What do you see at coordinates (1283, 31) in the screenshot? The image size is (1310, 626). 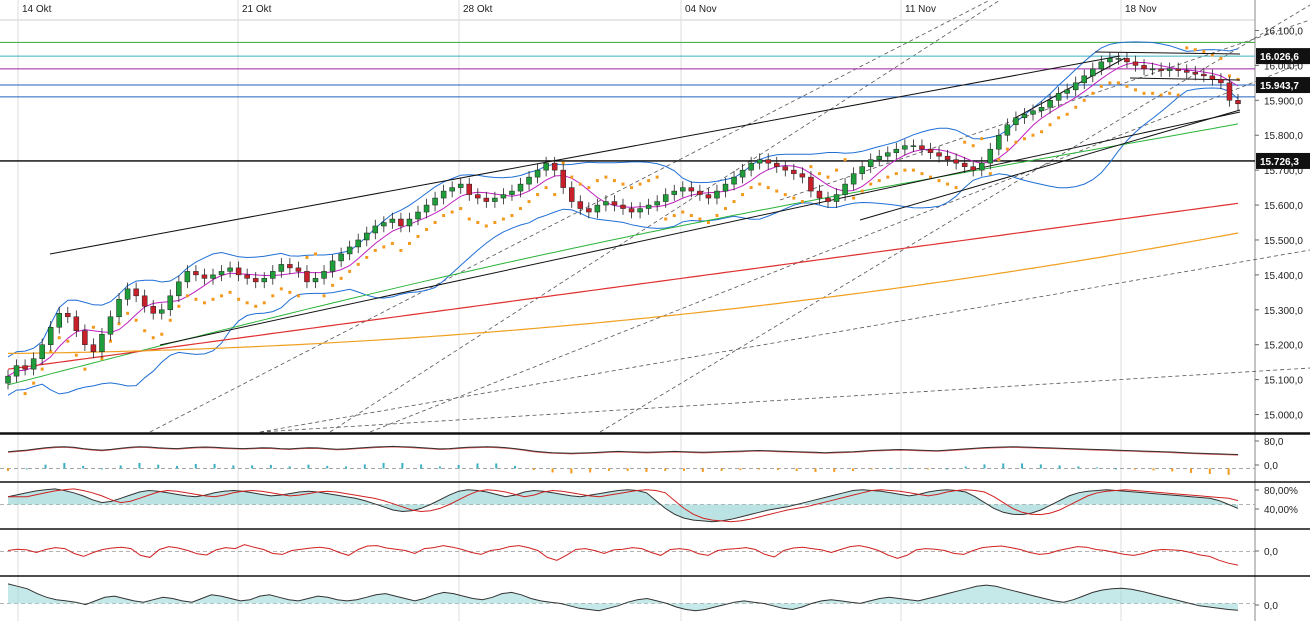 I see `y-tick-label: 16.100,0` at bounding box center [1283, 31].